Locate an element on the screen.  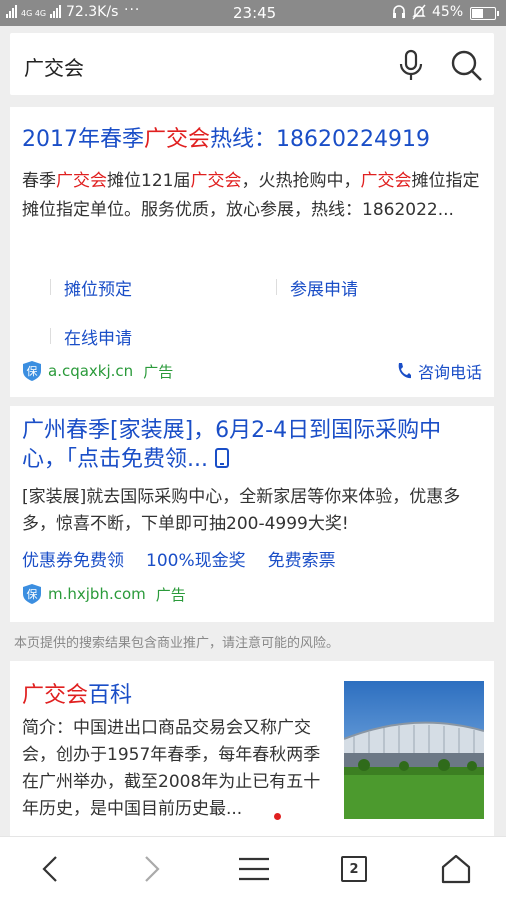
chevron-left-icon is located at coordinates (49, 869).